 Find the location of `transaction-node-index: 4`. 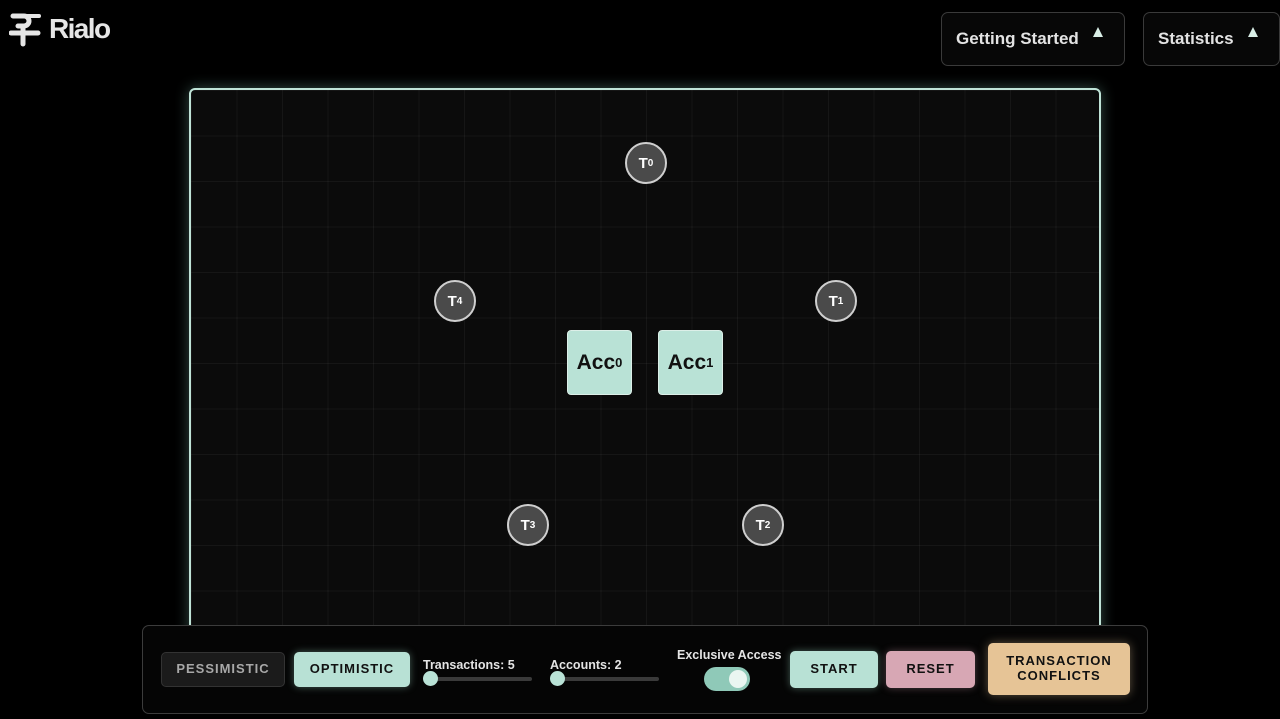

transaction-node-index: 4 is located at coordinates (459, 301).